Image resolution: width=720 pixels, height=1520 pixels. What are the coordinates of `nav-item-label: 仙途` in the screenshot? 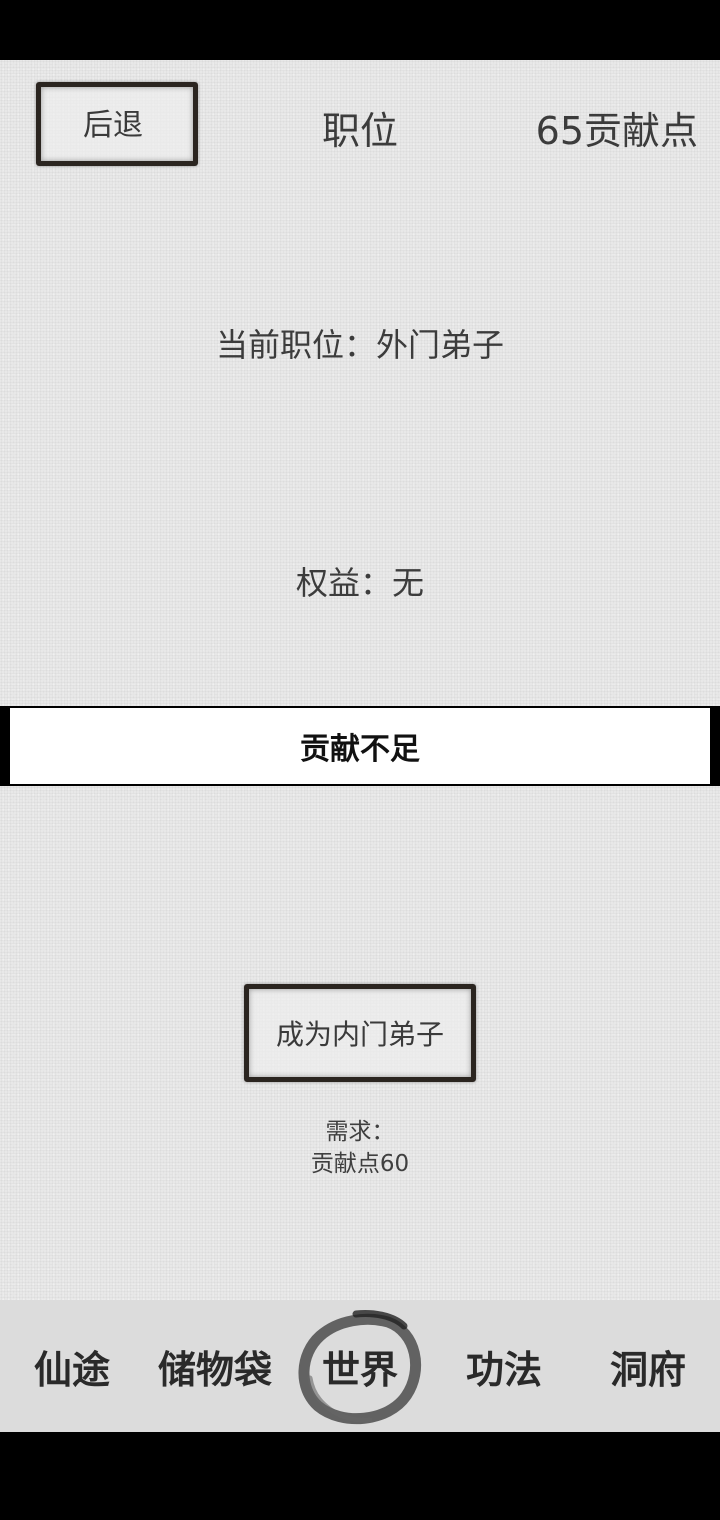 It's located at (71, 1369).